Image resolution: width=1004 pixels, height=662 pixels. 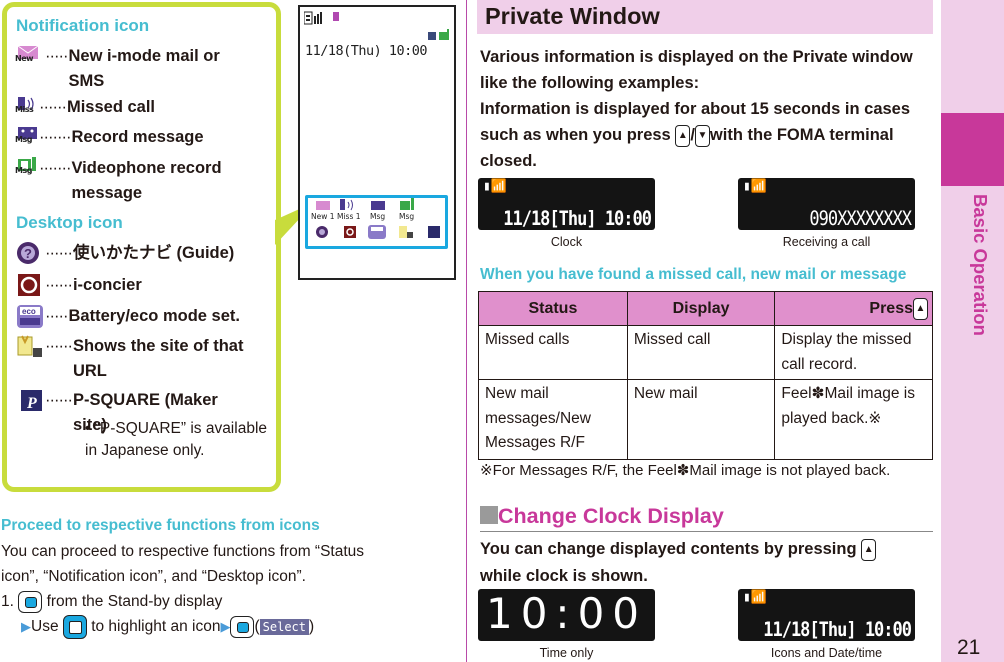 What do you see at coordinates (146, 180) in the screenshot?
I see `legend-text: Videophone record message` at bounding box center [146, 180].